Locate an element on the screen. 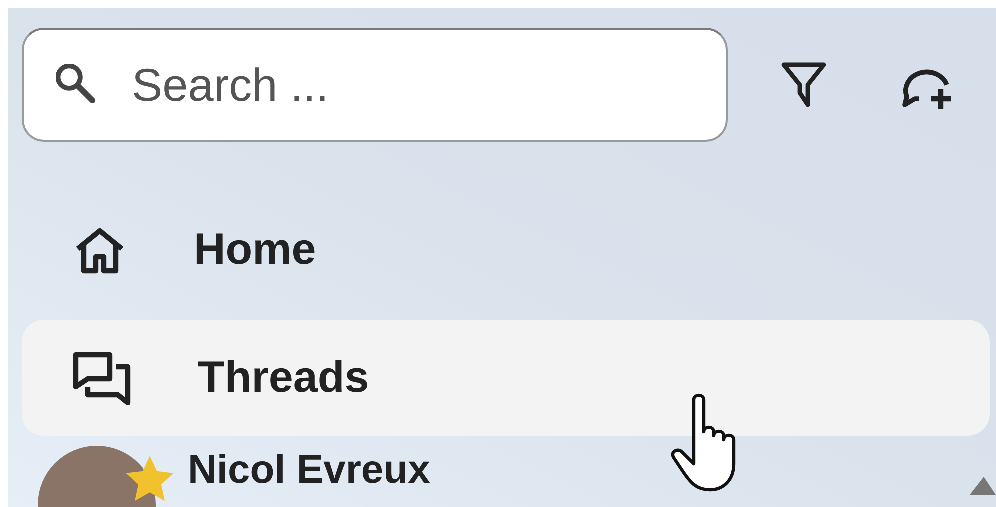 Image resolution: width=996 pixels, height=507 pixels. threads-icon is located at coordinates (102, 378).